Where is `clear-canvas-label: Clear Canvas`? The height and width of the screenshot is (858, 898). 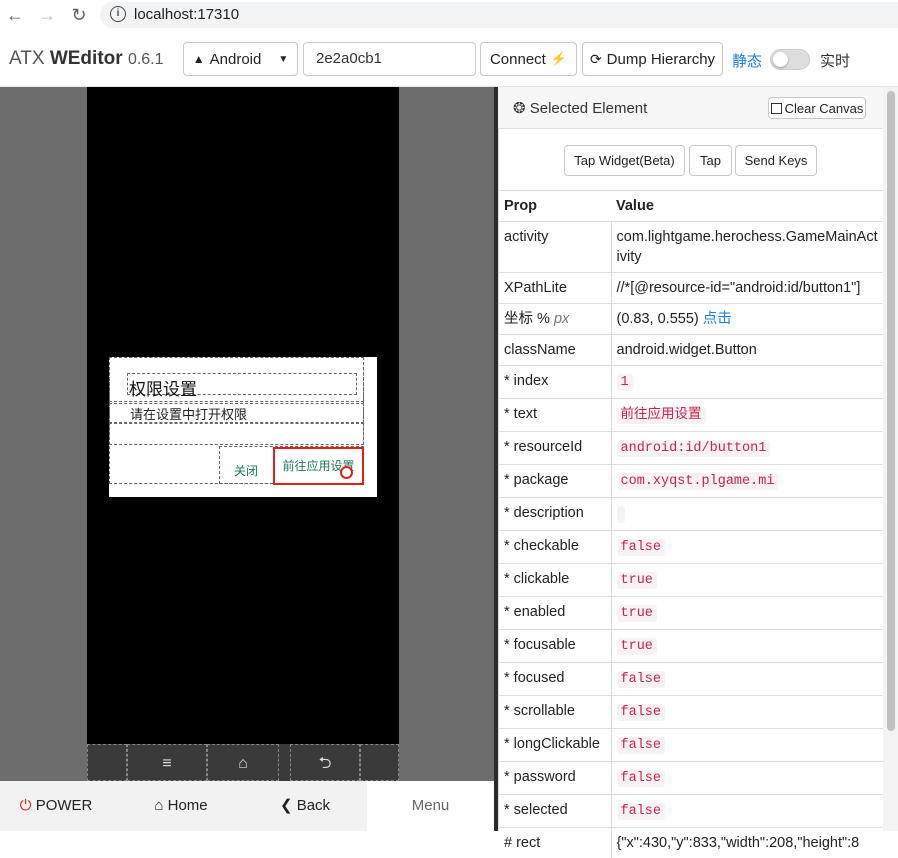
clear-canvas-label: Clear Canvas is located at coordinates (824, 108).